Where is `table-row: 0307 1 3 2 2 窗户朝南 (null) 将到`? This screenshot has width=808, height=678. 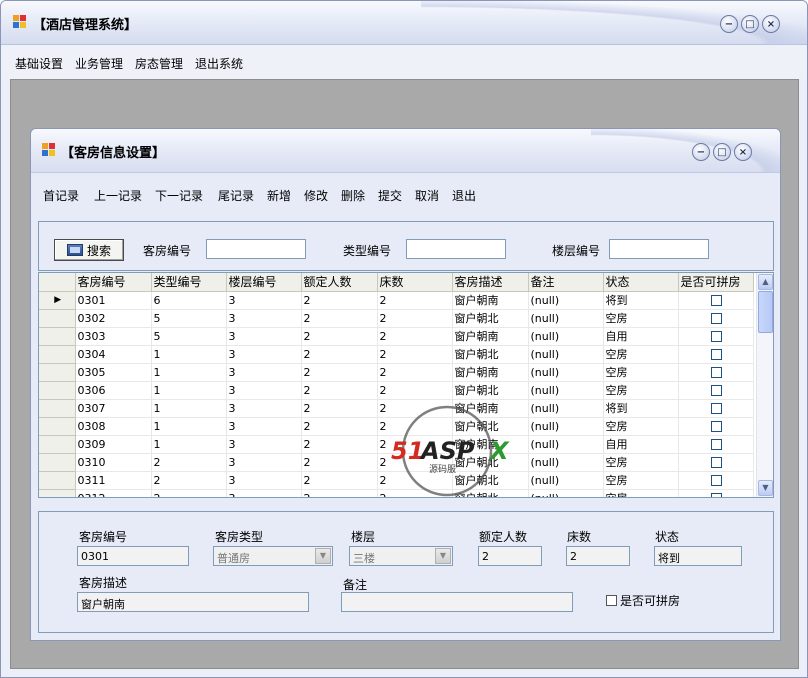 table-row: 0307 1 3 2 2 窗户朝南 (null) 将到 is located at coordinates (396, 408).